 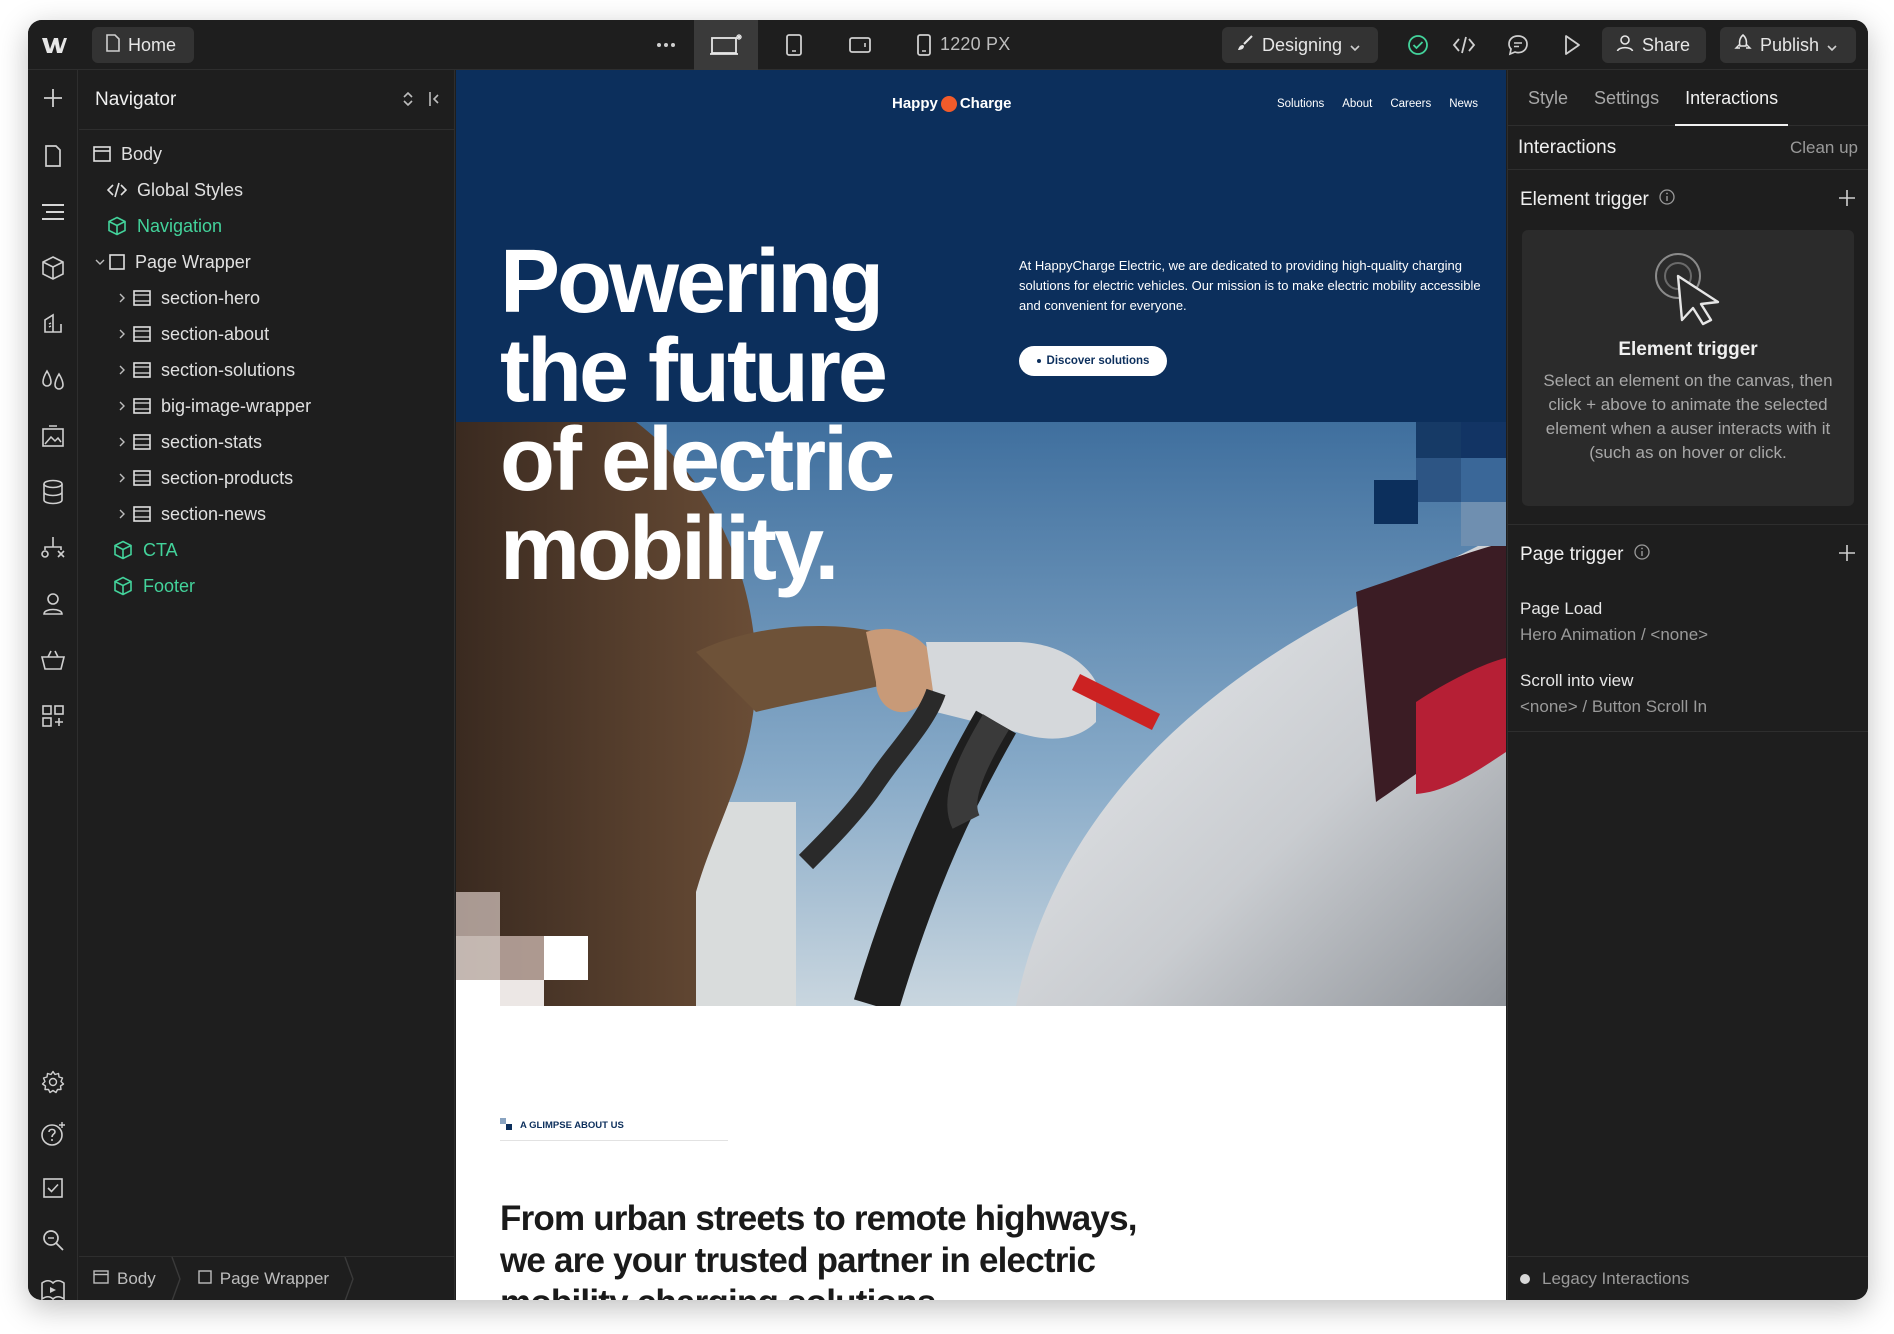 What do you see at coordinates (1847, 555) in the screenshot?
I see `add-page-trigger-icon` at bounding box center [1847, 555].